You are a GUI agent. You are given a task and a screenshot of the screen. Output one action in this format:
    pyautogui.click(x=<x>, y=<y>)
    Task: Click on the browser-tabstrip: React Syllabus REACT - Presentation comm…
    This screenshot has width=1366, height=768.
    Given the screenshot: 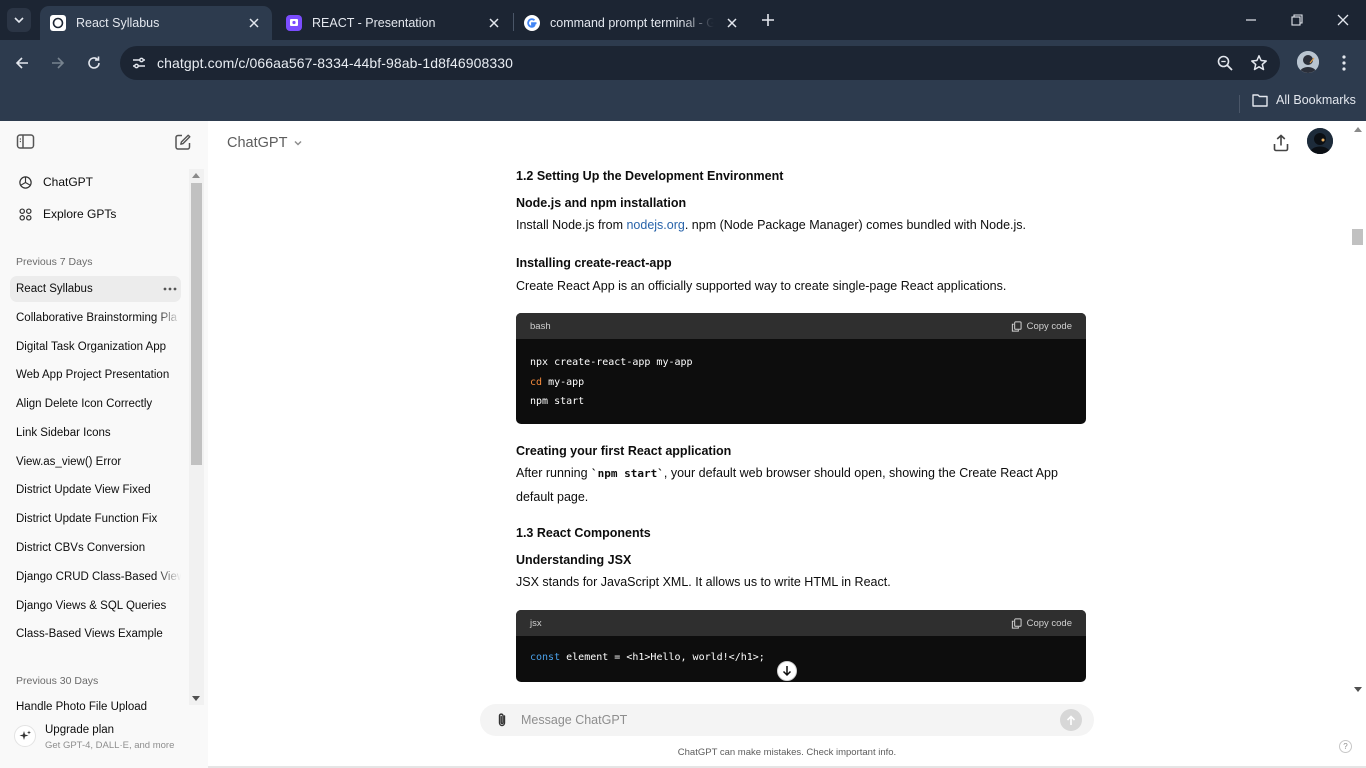 What is the action you would take?
    pyautogui.click(x=683, y=20)
    